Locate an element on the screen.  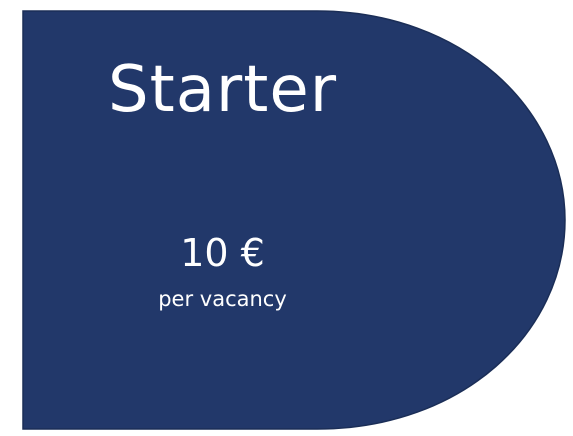
plan-price: 10 € is located at coordinates (222, 253).